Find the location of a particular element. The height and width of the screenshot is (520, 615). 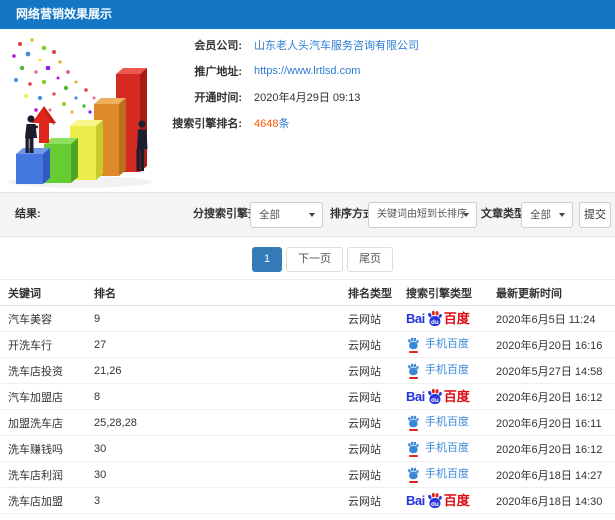

sort-select: 关键词由短到长排序 is located at coordinates (422, 215).